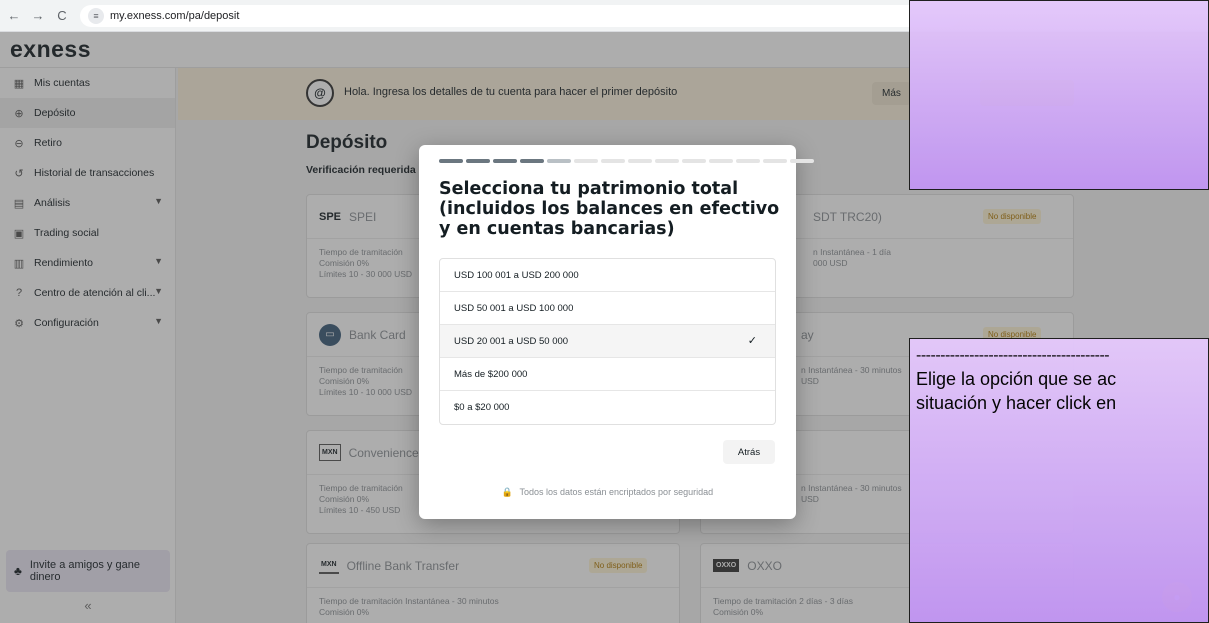 The image size is (1209, 623). Describe the element at coordinates (607, 407) in the screenshot. I see `wealth-option: $0 a $20 000` at that location.